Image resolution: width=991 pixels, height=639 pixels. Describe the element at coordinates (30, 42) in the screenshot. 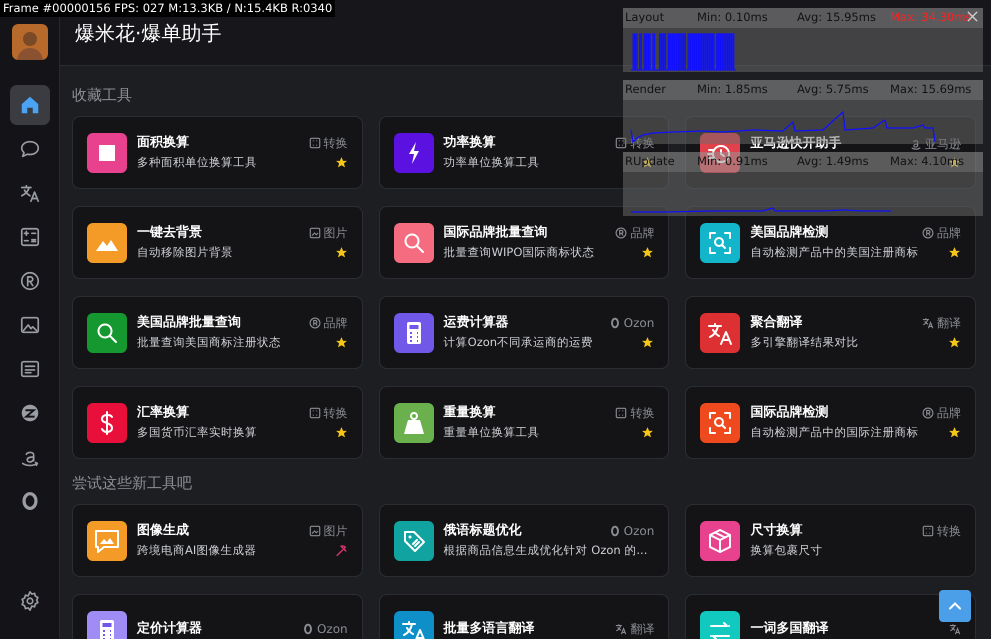

I see `avatar` at that location.